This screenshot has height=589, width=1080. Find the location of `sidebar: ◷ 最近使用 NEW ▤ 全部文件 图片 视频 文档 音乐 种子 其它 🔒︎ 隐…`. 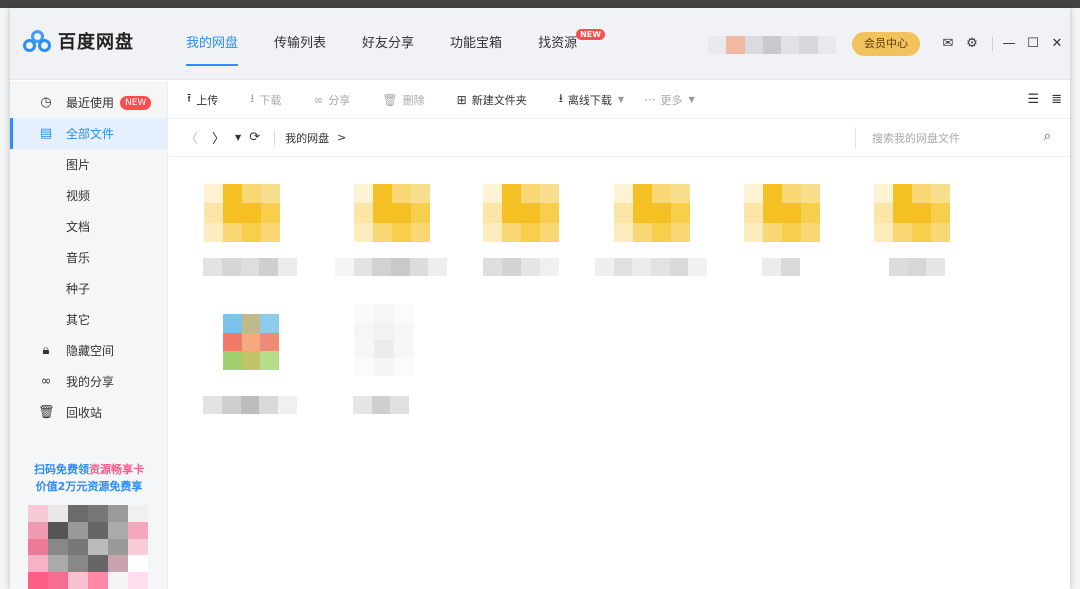

sidebar: ◷ 最近使用 NEW ▤ 全部文件 图片 视频 文档 音乐 种子 其它 🔒︎ 隐… is located at coordinates (89, 335).